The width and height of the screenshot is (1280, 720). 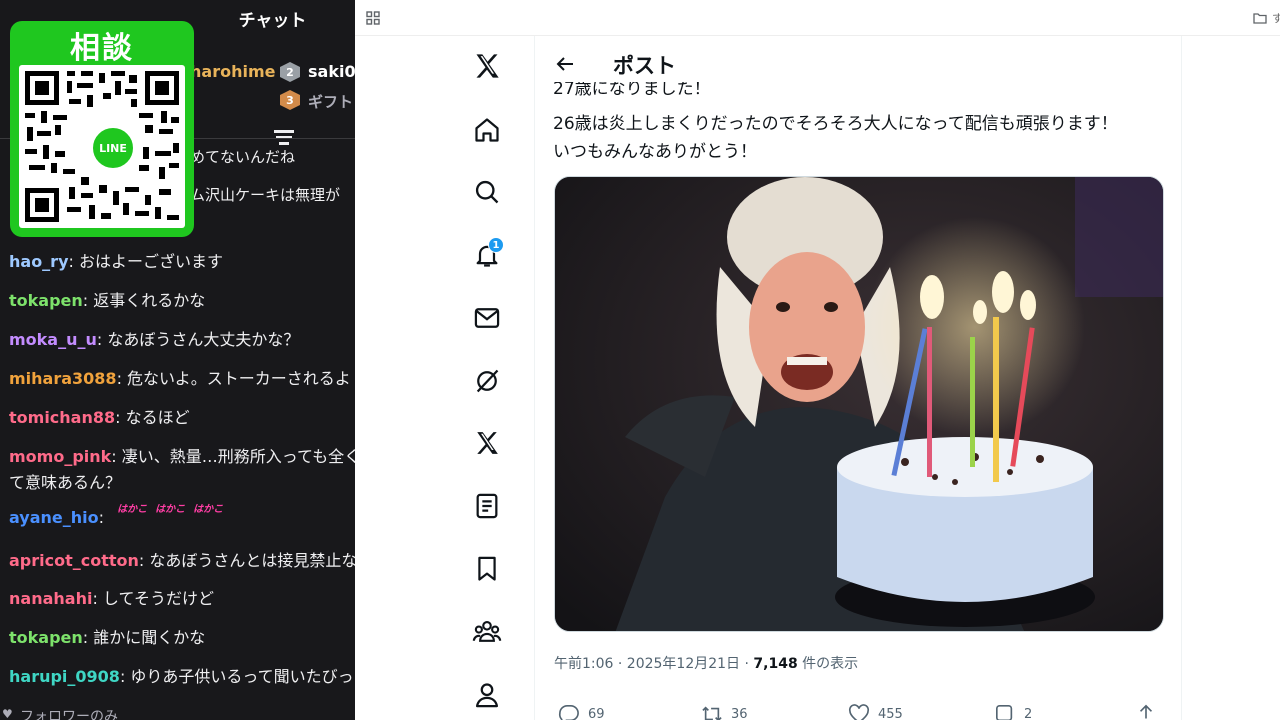 I want to click on repost-count: 36, so click(x=739, y=713).